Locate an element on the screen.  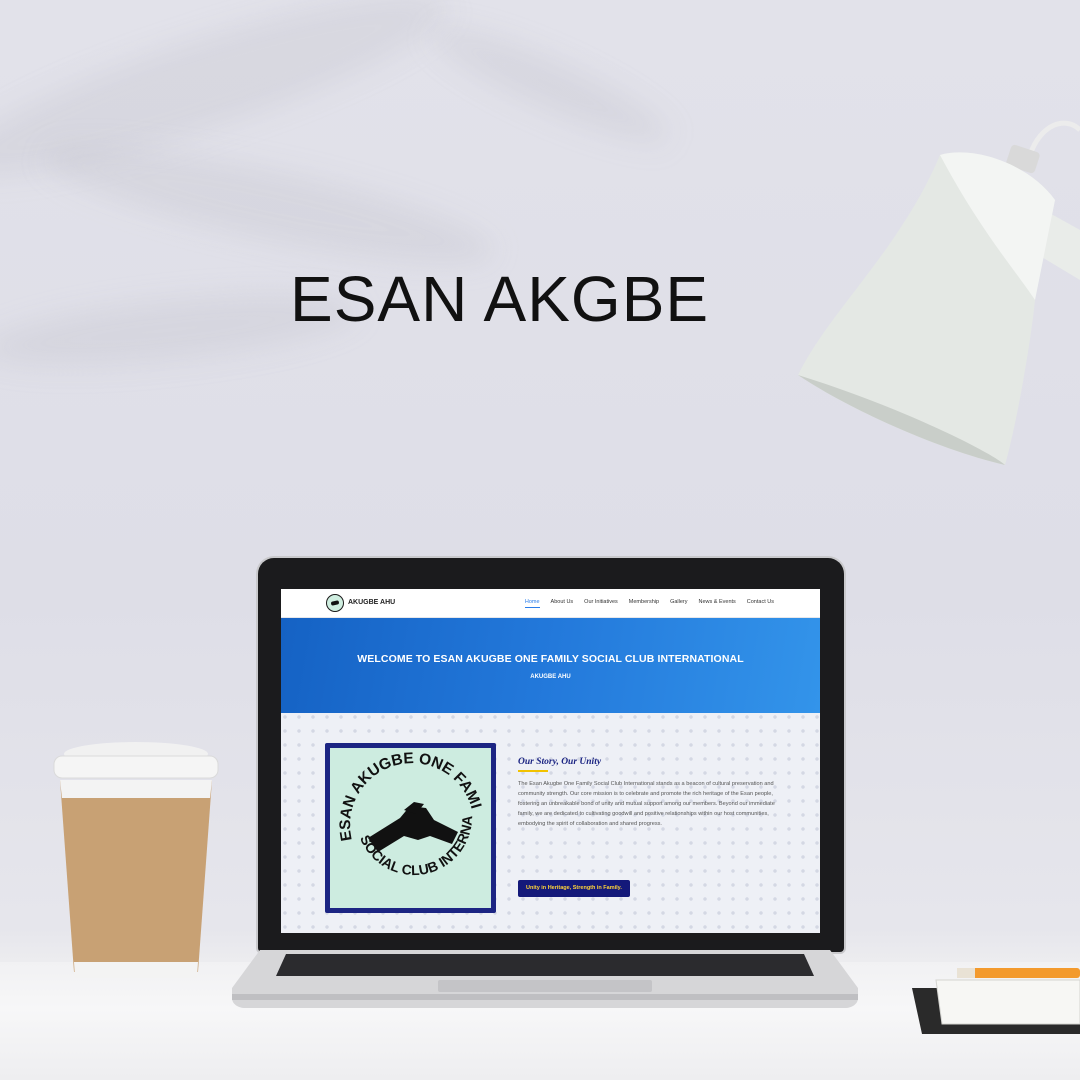
laptop-keyboard is located at coordinates (545, 979).